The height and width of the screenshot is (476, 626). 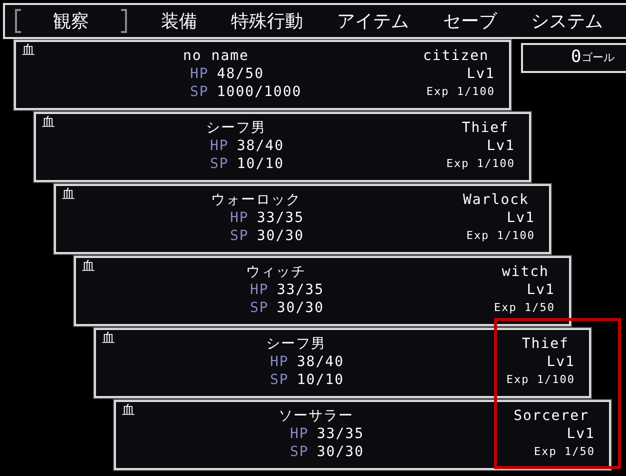 I want to click on character-card: 血 ウォーロック HP 33/35 SP 30/30 Warlock Lv1 Exp 1/100, so click(x=302, y=219).